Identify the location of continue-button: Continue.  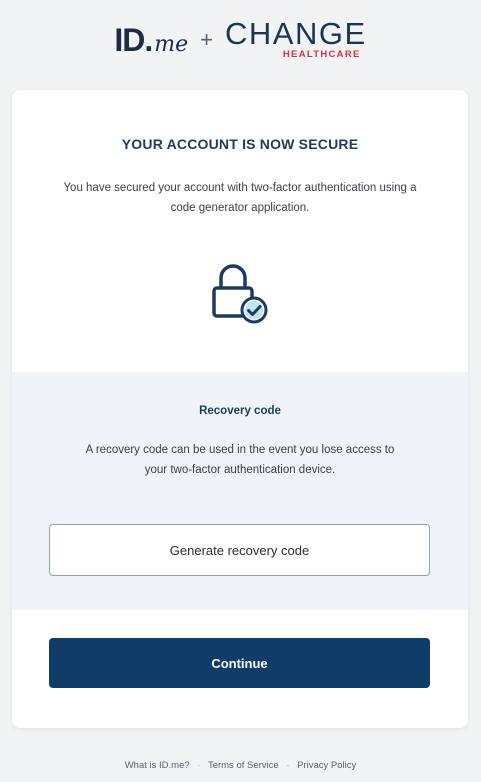
(239, 663).